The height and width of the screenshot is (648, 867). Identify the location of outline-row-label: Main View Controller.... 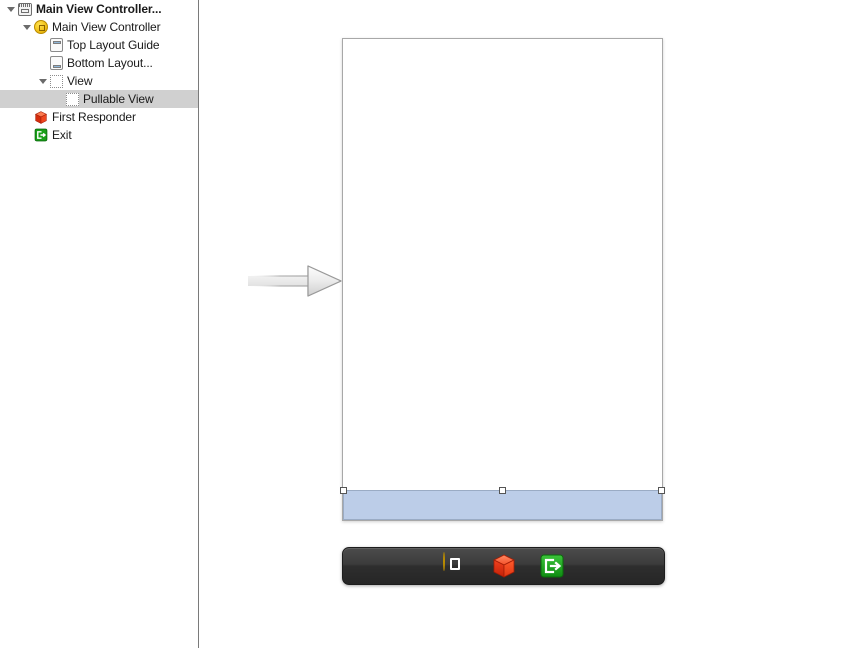
(99, 9).